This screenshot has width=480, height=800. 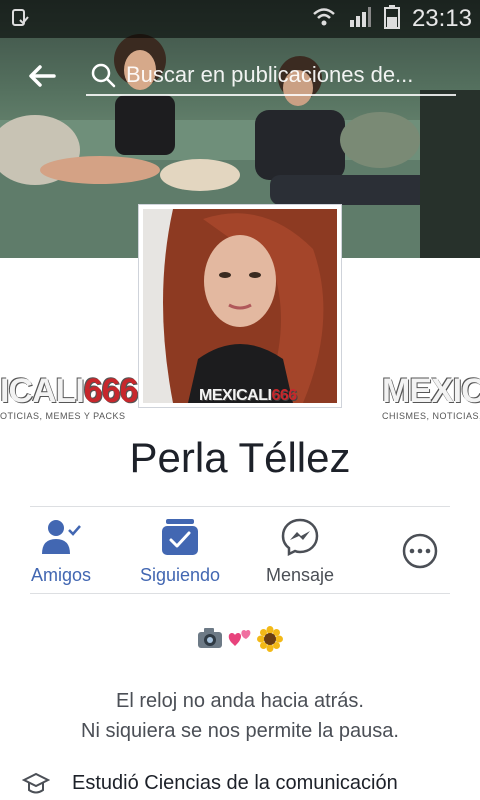 I want to click on wifi-icon, so click(x=324, y=19).